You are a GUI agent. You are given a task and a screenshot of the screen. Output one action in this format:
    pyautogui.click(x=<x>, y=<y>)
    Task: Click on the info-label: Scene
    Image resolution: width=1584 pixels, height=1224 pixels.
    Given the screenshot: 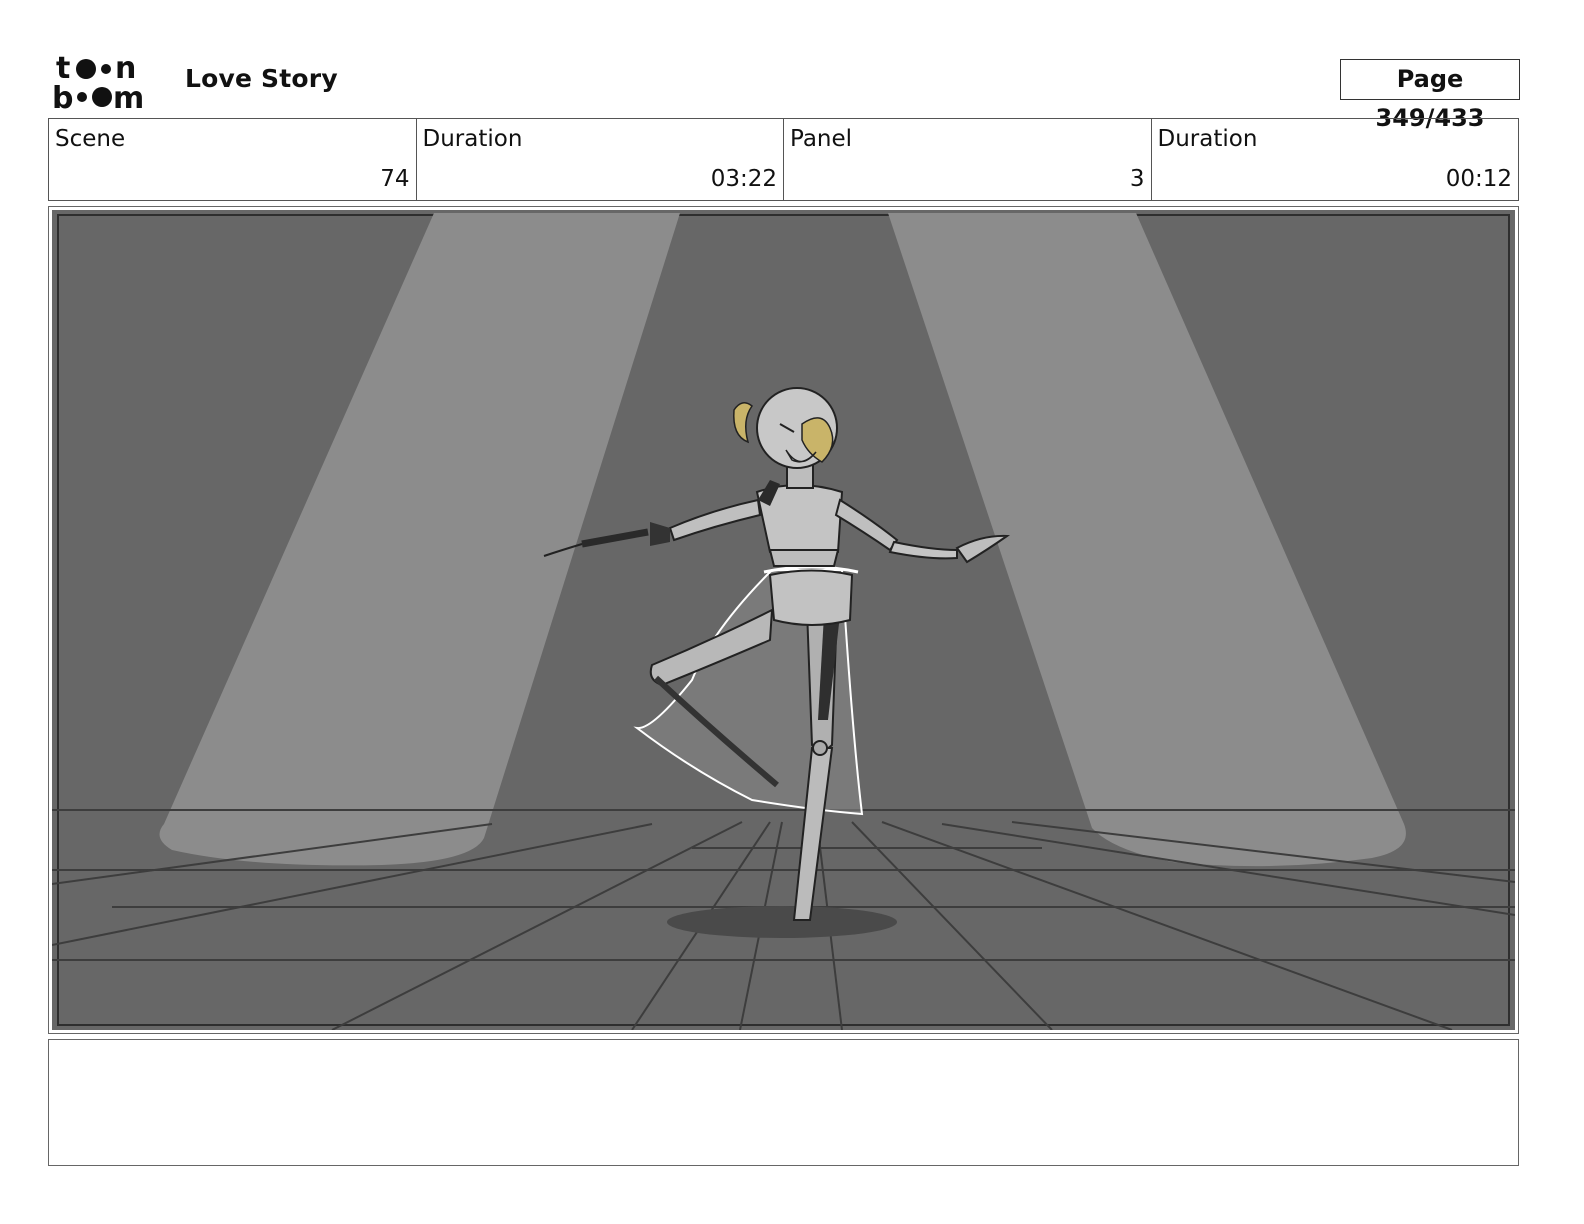 What is the action you would take?
    pyautogui.click(x=90, y=139)
    